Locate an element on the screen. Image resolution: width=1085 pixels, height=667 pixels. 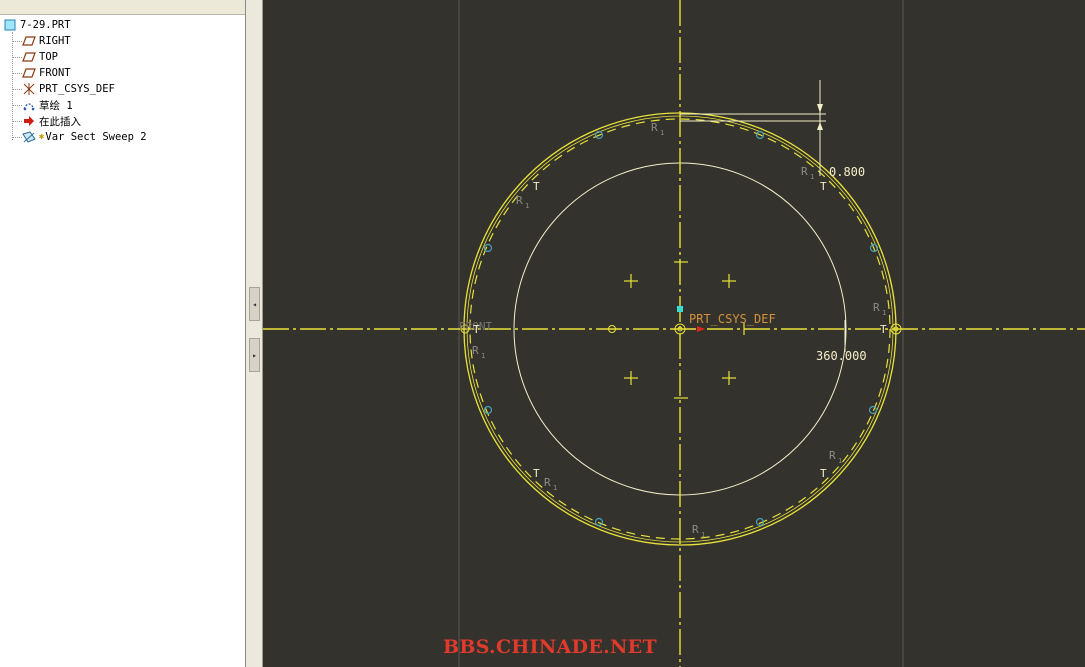
tree-item-sketch: 草绘 1 is located at coordinates (47, 105).